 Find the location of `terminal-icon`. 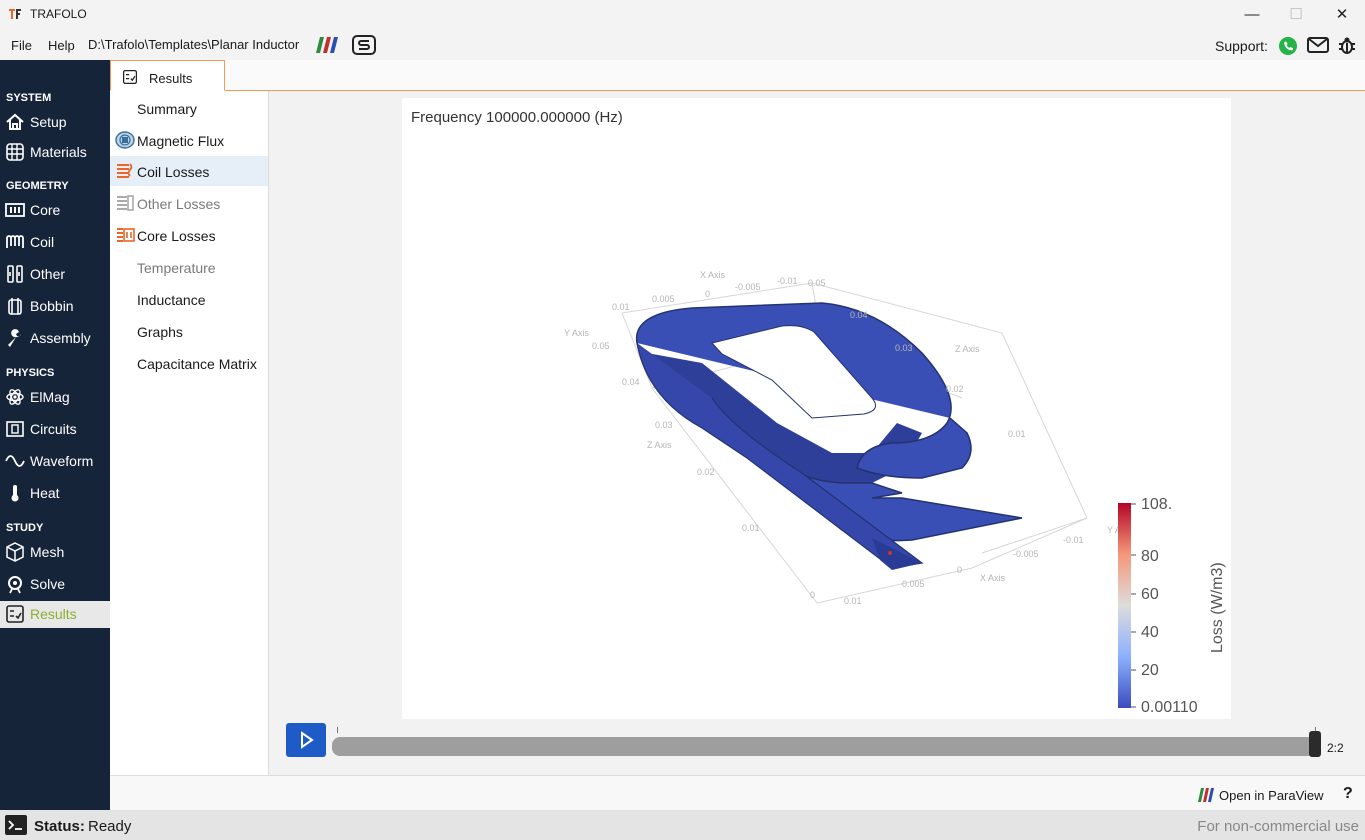

terminal-icon is located at coordinates (16, 825).